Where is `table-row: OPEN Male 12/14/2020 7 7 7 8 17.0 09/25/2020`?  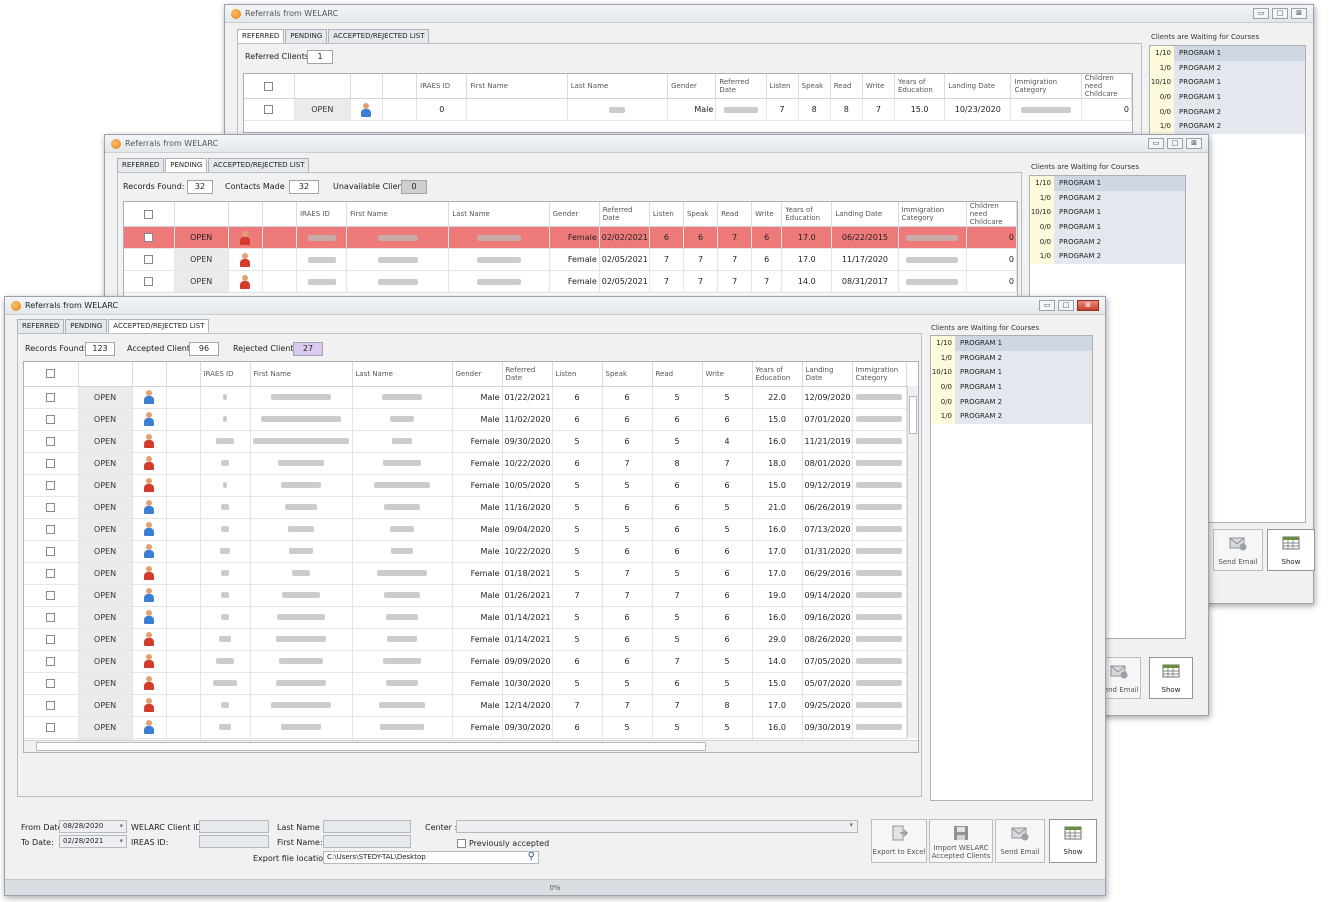 table-row: OPEN Male 12/14/2020 7 7 7 8 17.0 09/25/2020 is located at coordinates (465, 705).